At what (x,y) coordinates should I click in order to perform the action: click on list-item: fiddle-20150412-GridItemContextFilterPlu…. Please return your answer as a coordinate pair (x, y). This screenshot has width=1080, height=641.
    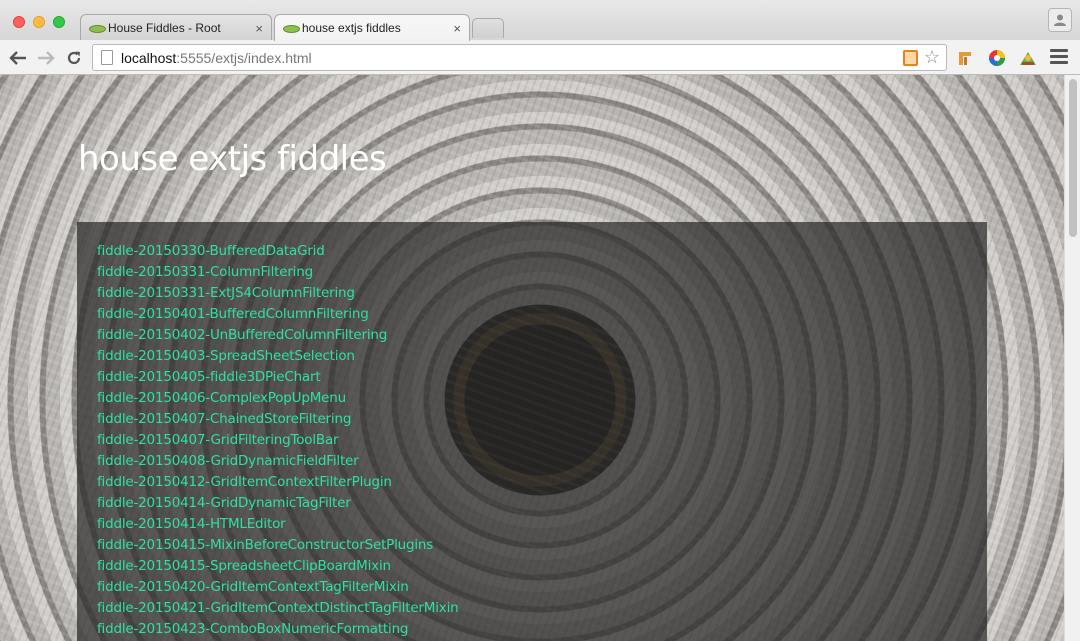
    Looking at the image, I should click on (532, 483).